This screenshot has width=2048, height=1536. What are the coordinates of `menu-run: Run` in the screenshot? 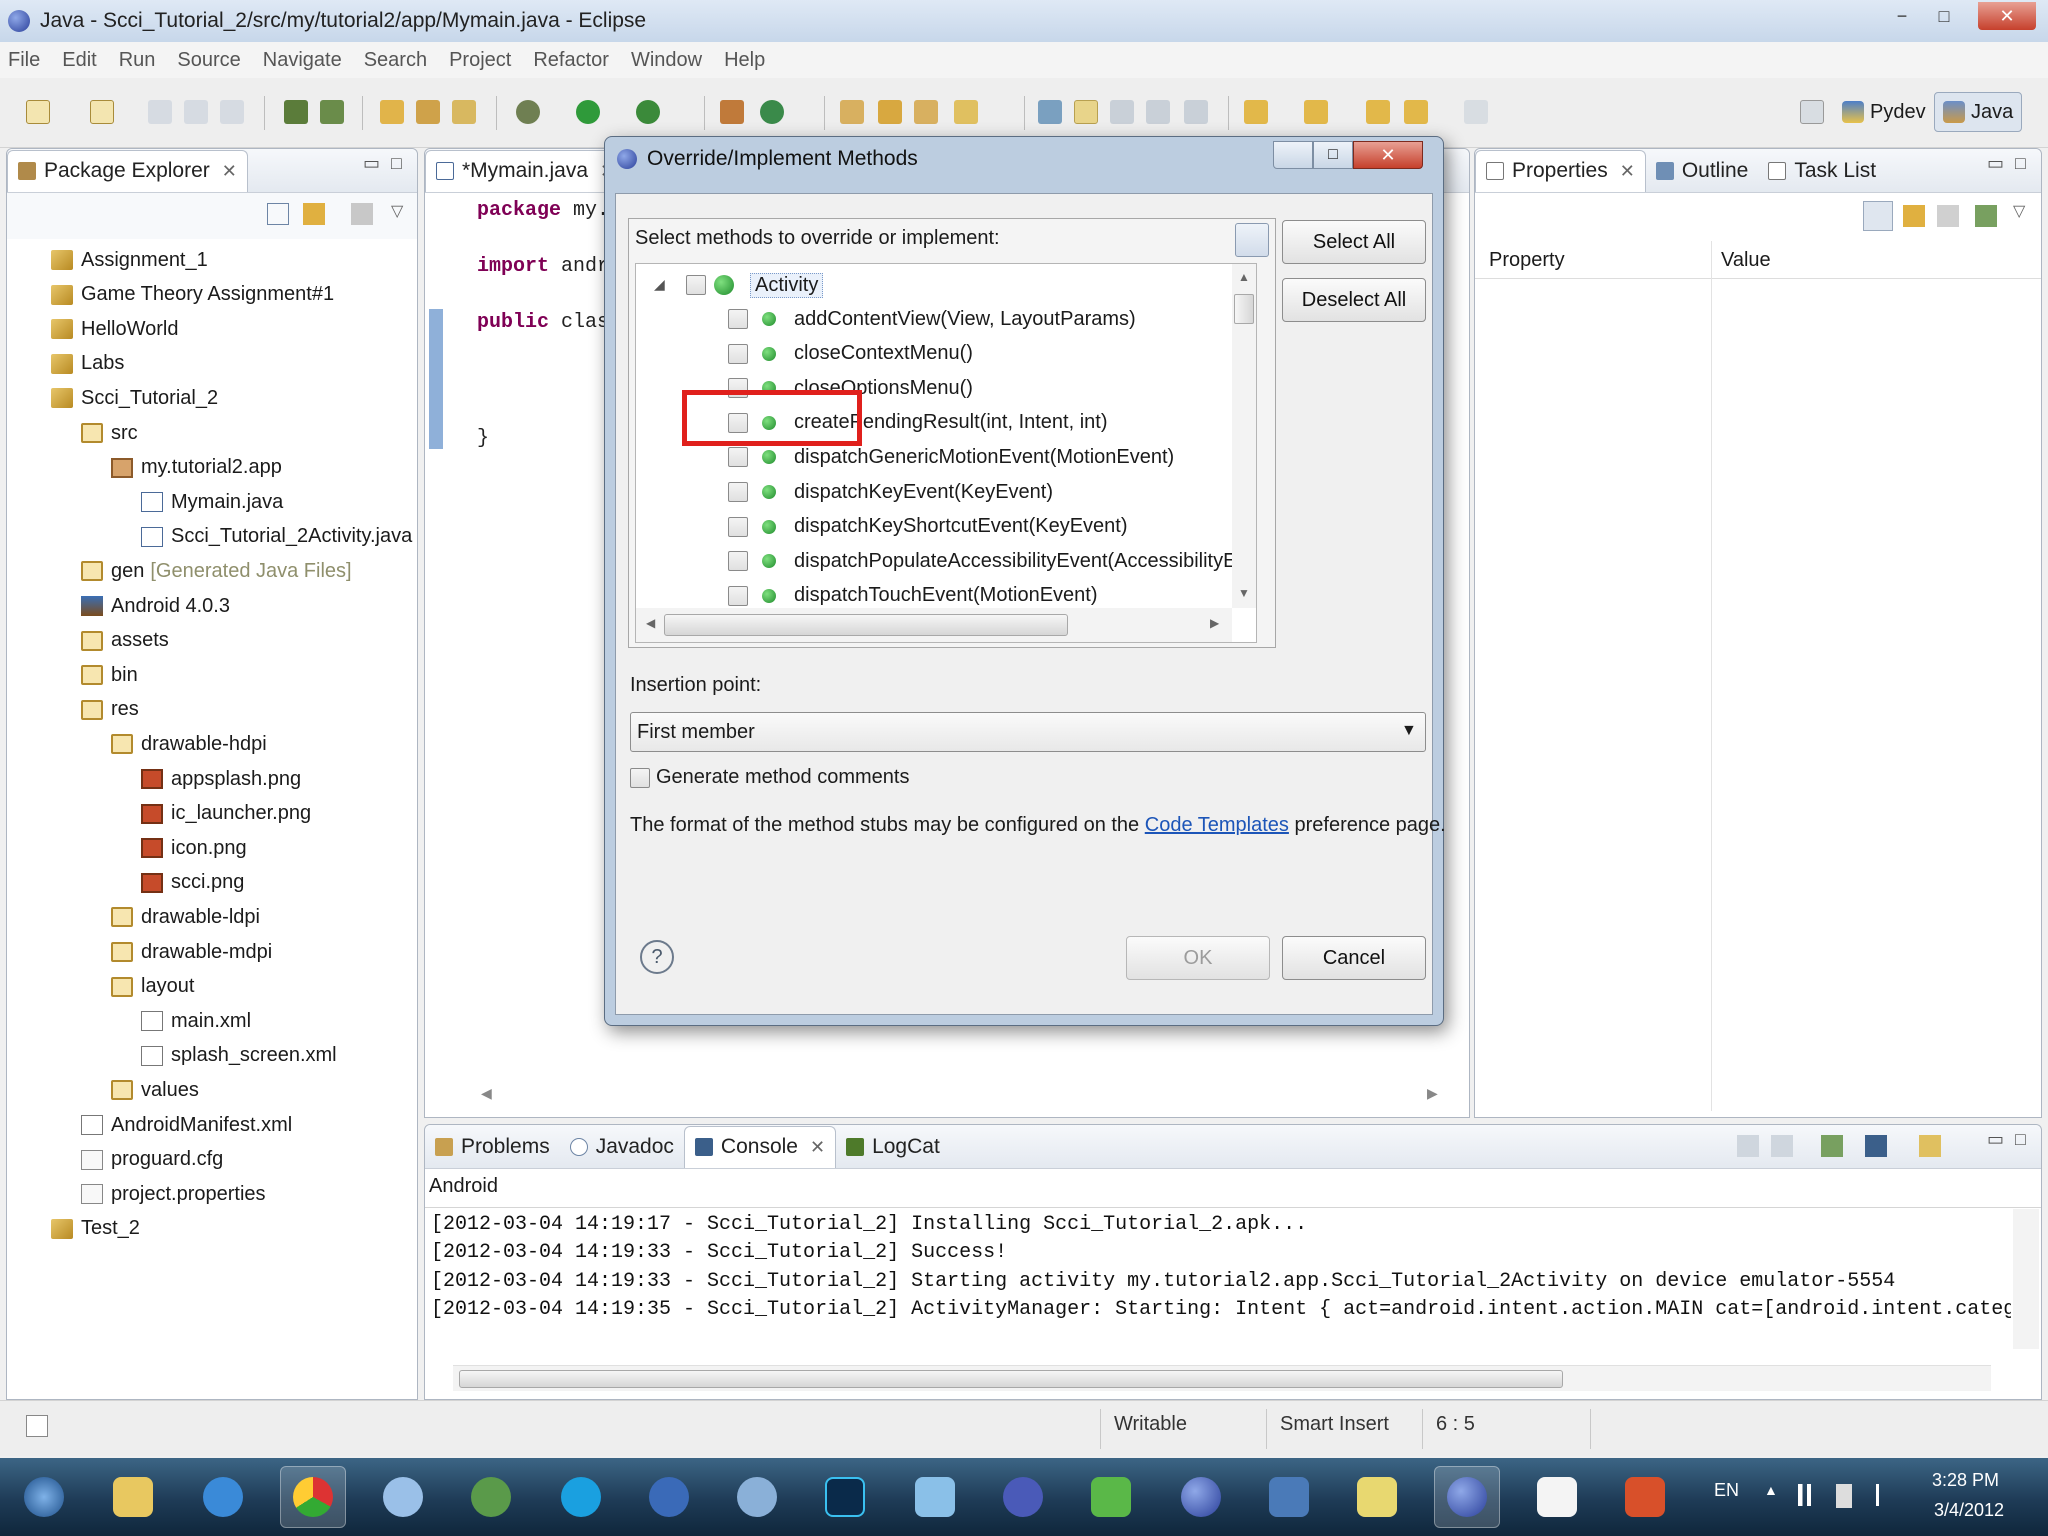 It's located at (137, 60).